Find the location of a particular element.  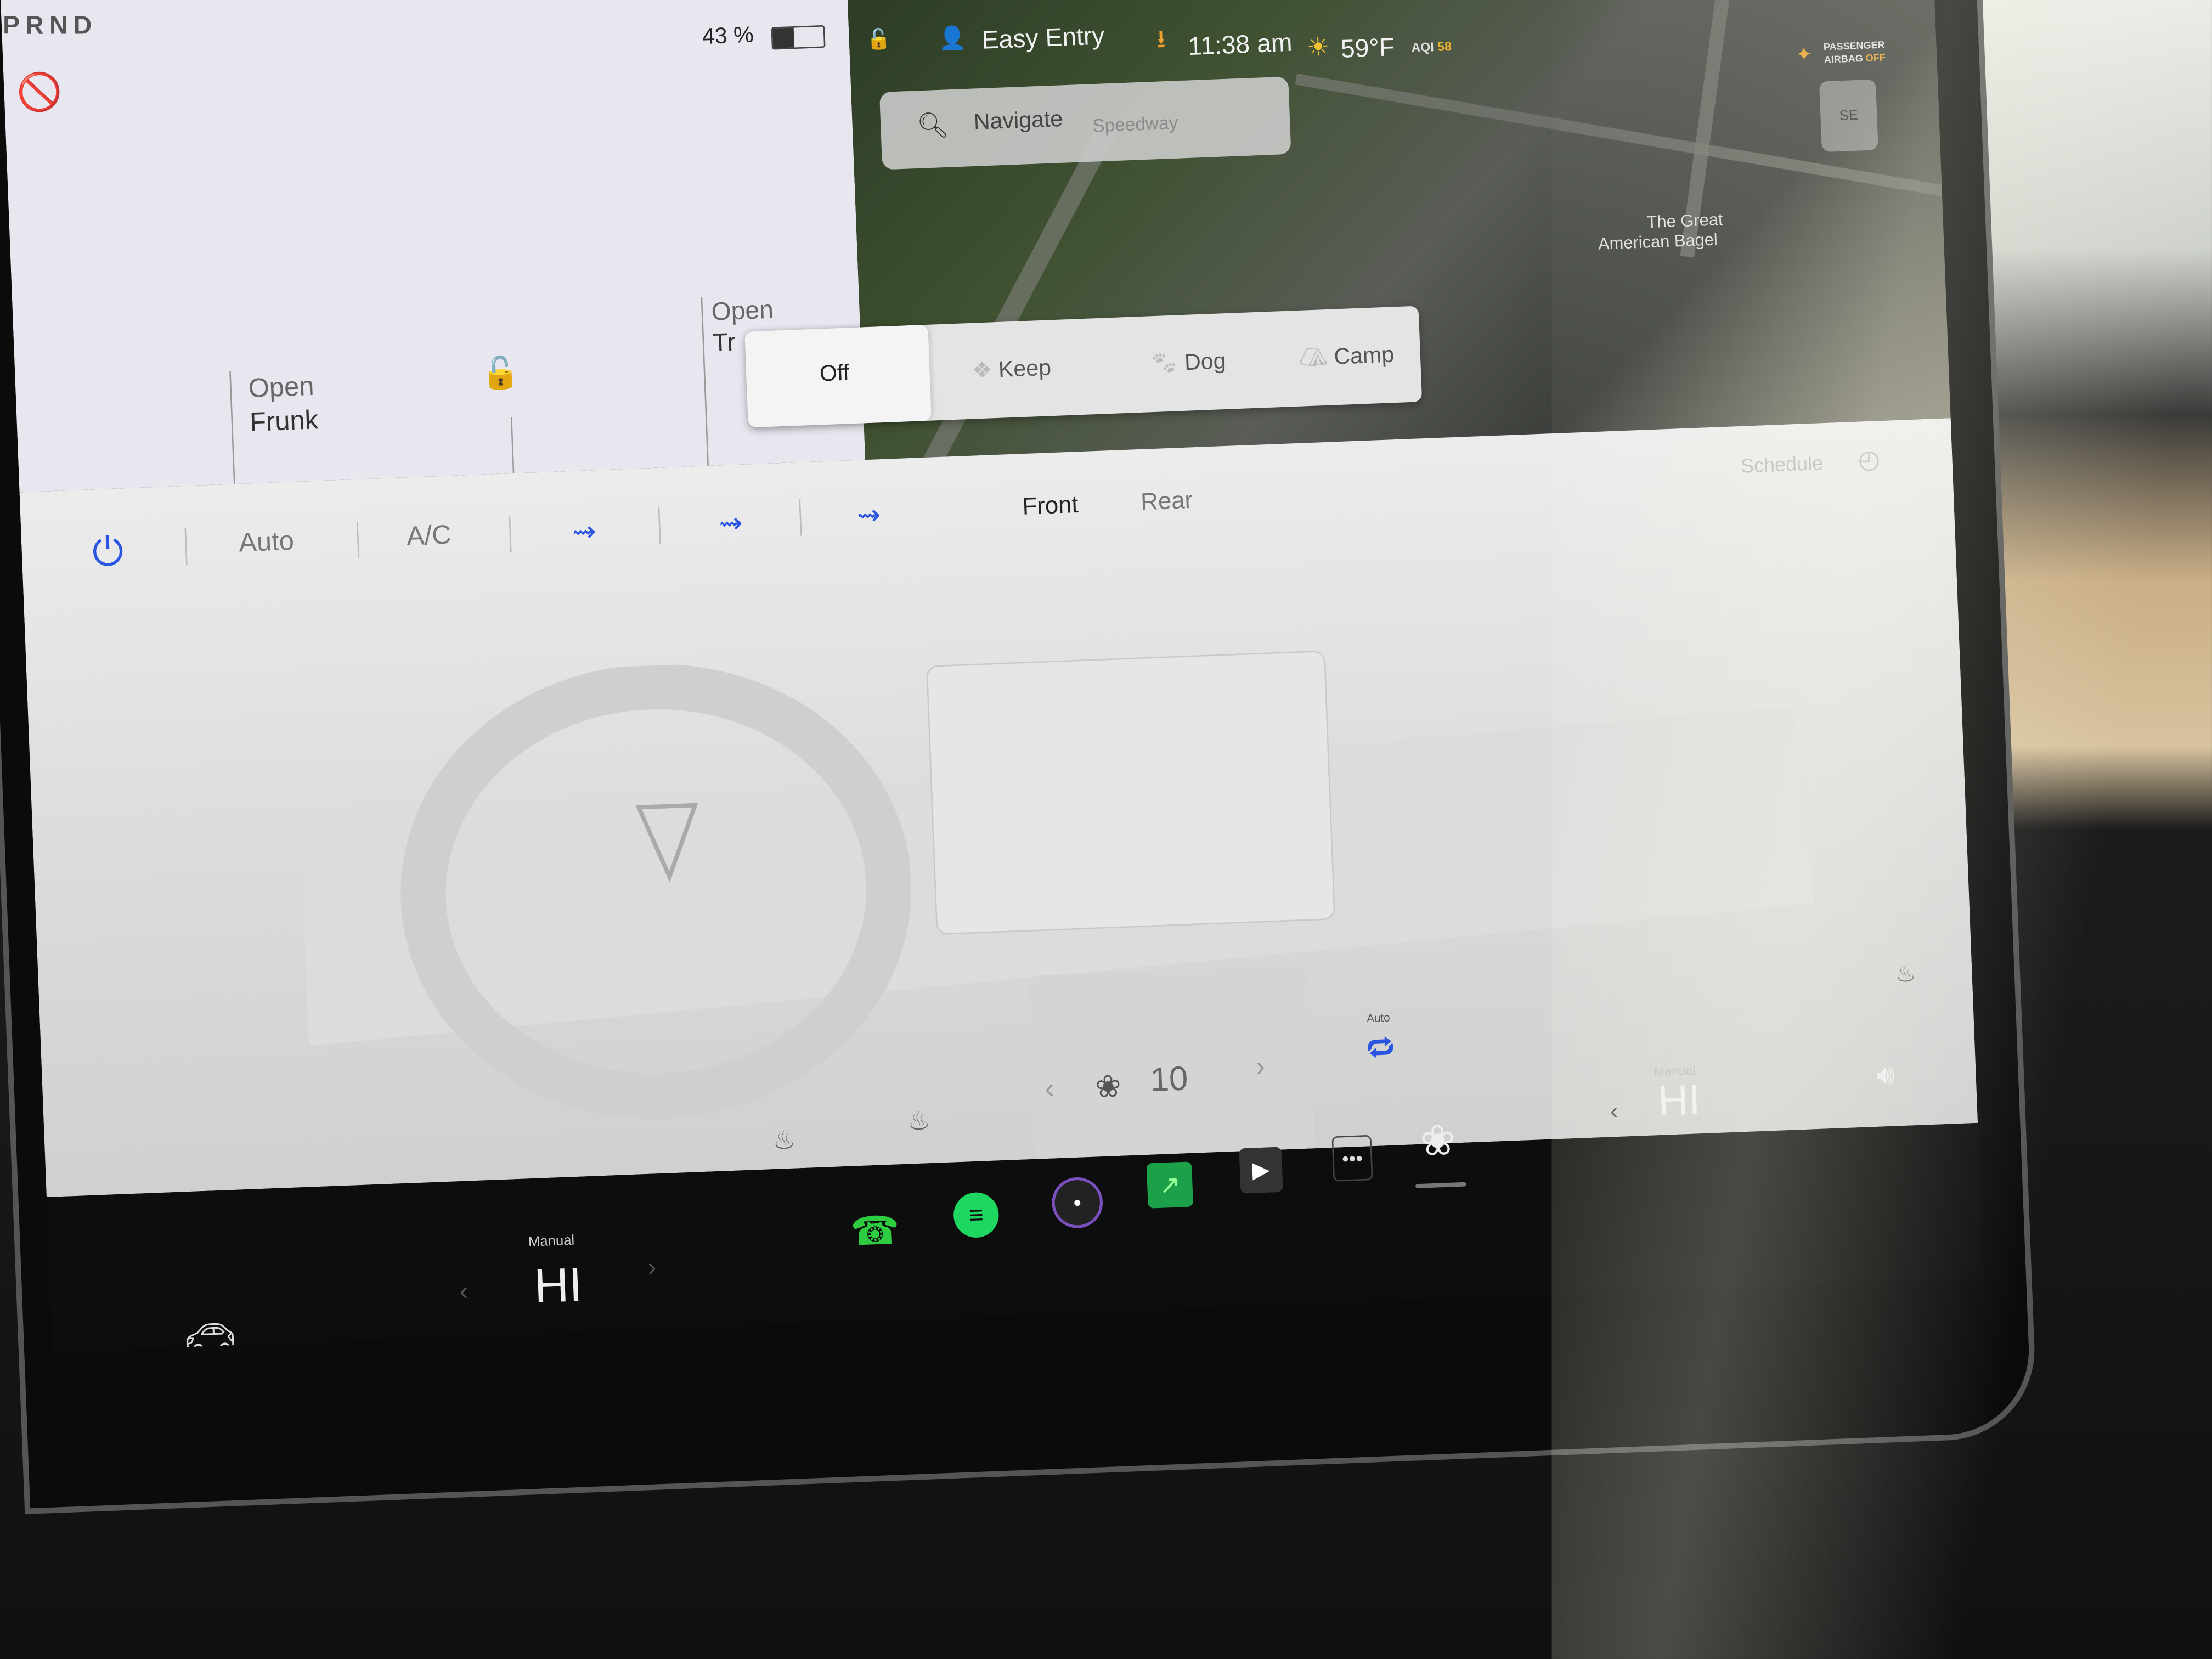

navigate-search-bar: 🔍︎ Navigate is located at coordinates (1085, 123).